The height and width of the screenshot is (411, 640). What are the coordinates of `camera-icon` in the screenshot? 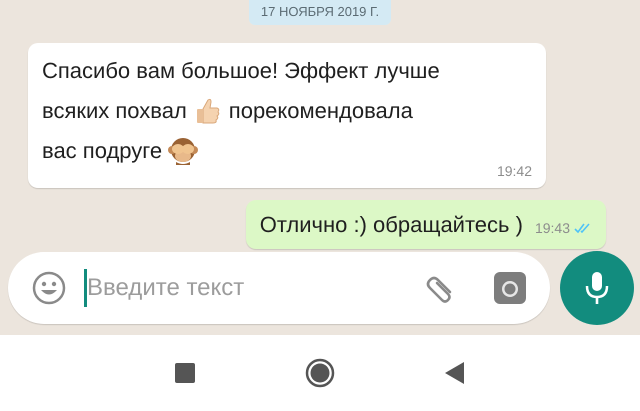 It's located at (510, 288).